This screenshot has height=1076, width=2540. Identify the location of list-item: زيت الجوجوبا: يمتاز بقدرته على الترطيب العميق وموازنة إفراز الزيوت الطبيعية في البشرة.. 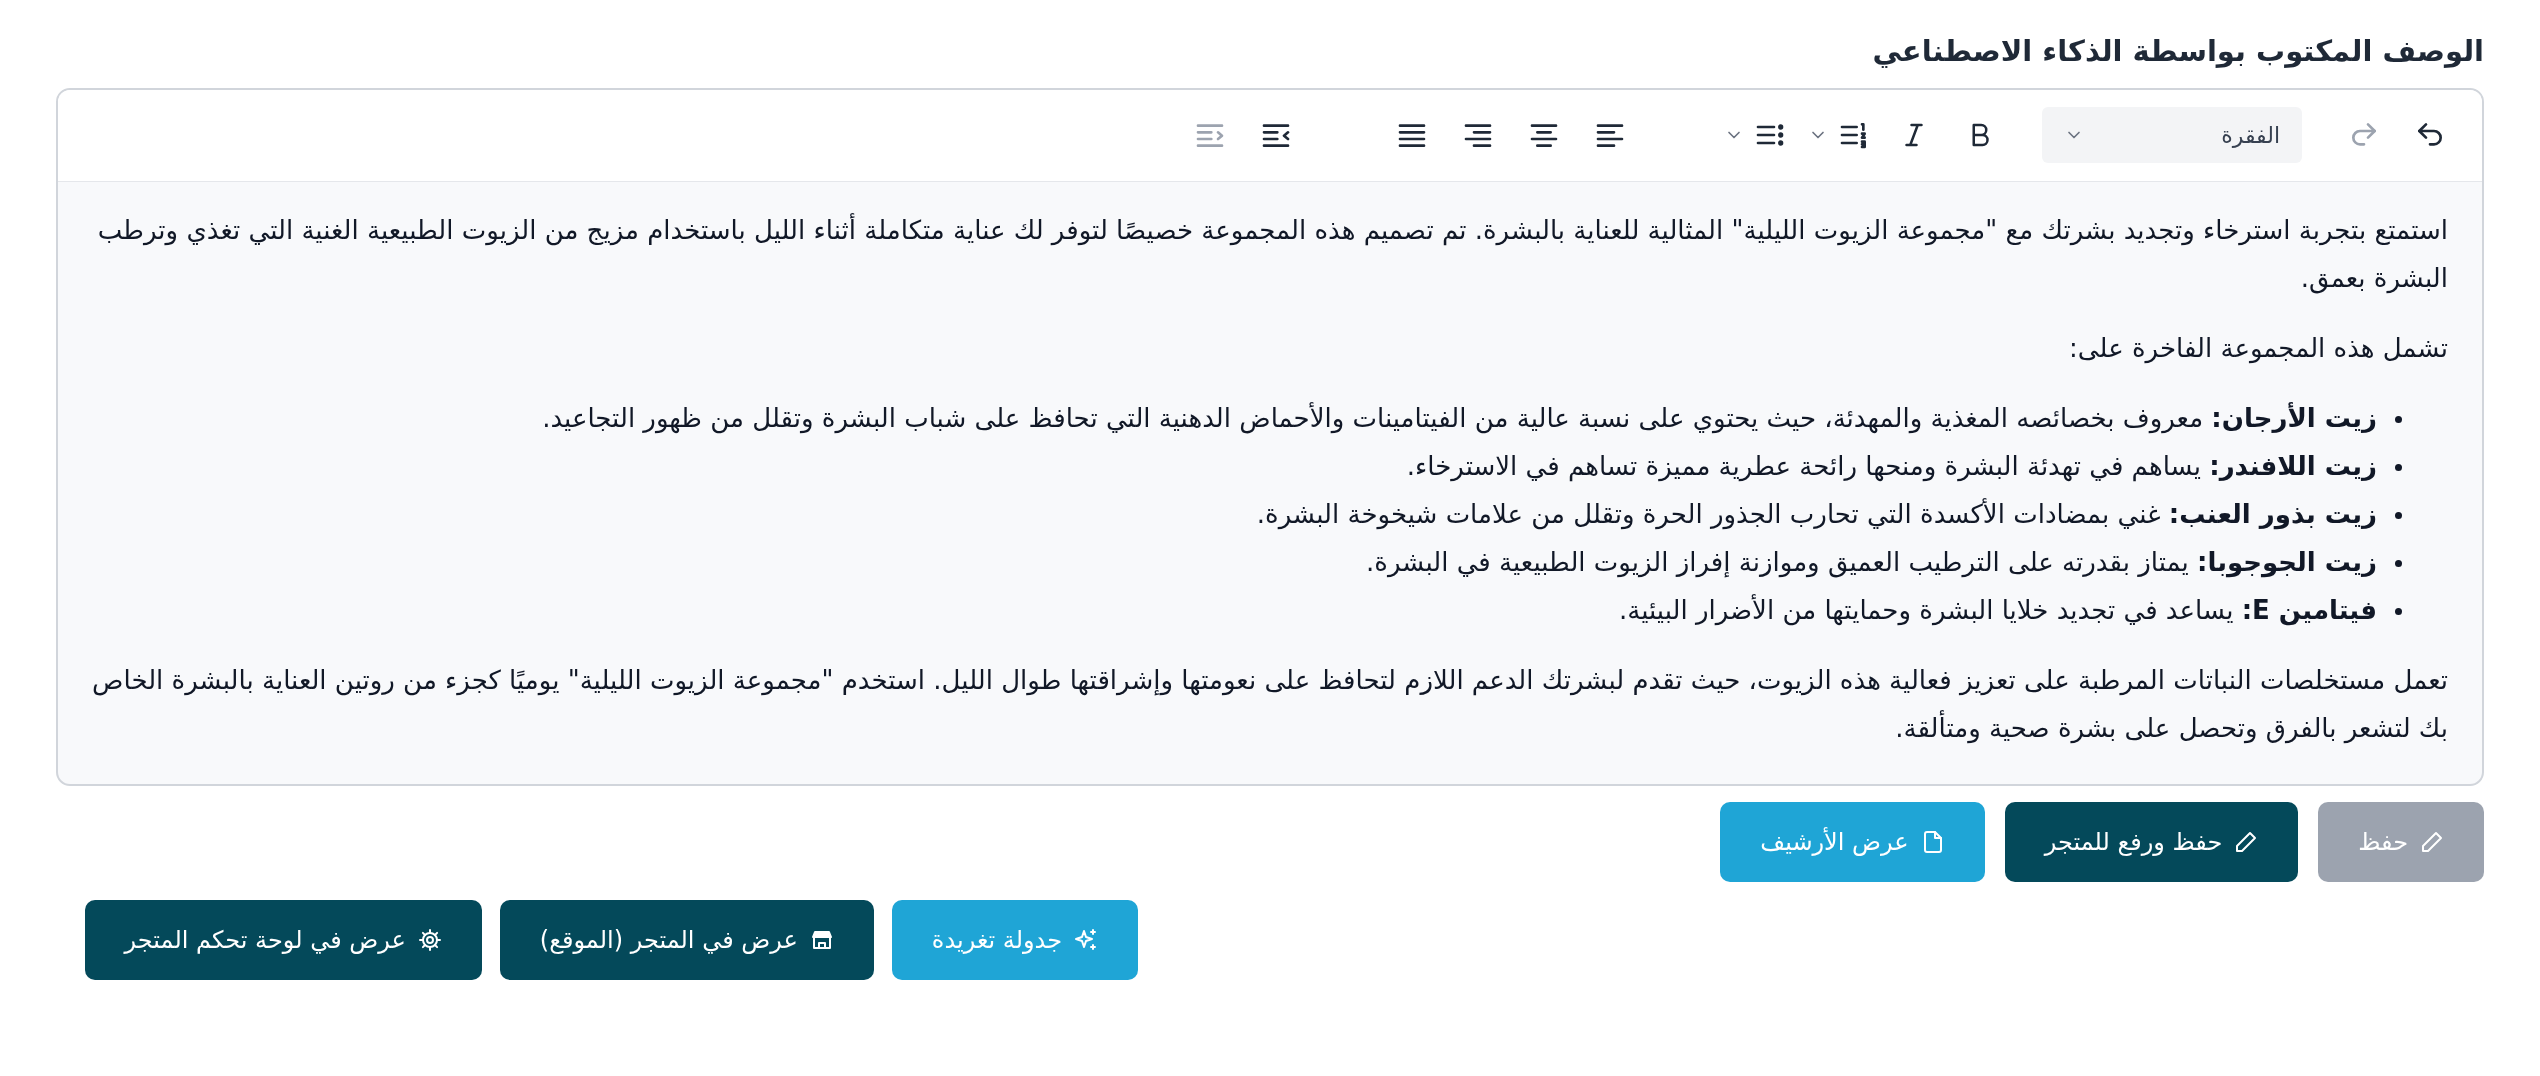
(1871, 562).